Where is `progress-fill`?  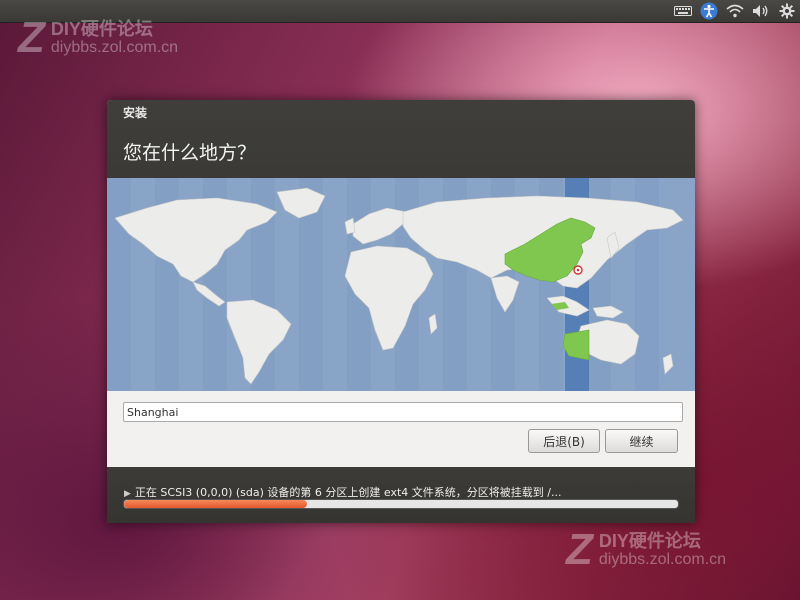 progress-fill is located at coordinates (215, 504).